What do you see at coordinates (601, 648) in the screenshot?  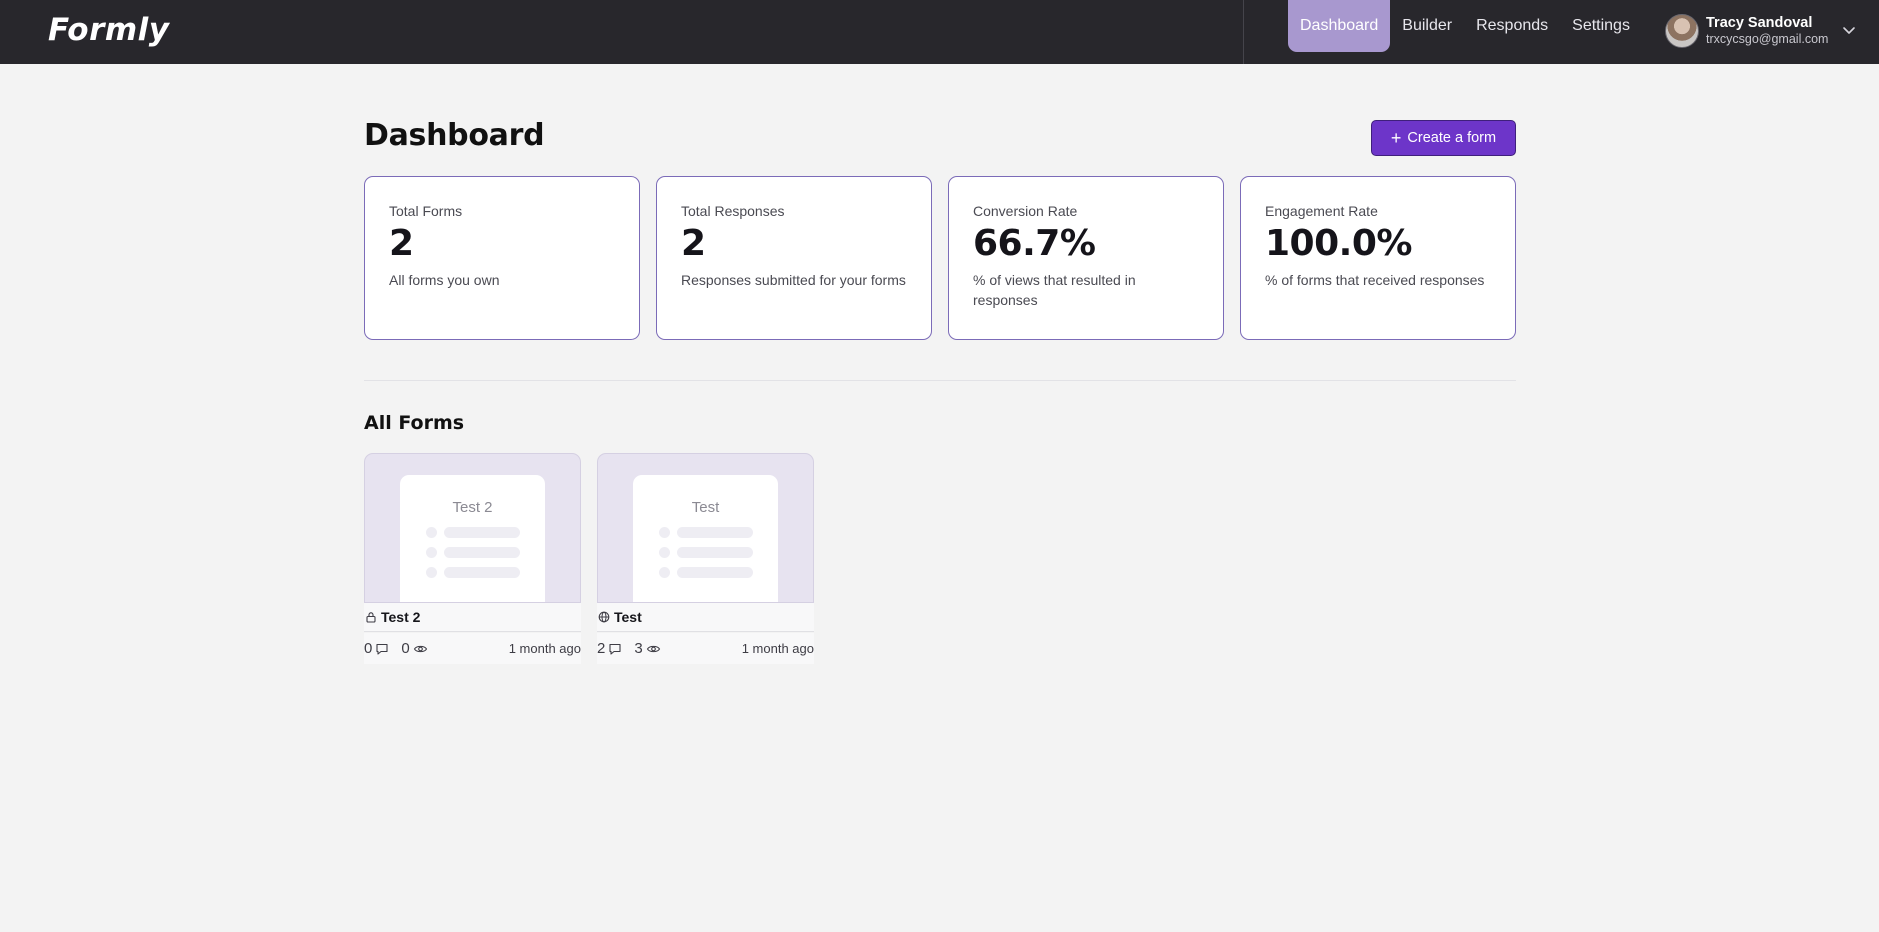 I see `responses-value: 2` at bounding box center [601, 648].